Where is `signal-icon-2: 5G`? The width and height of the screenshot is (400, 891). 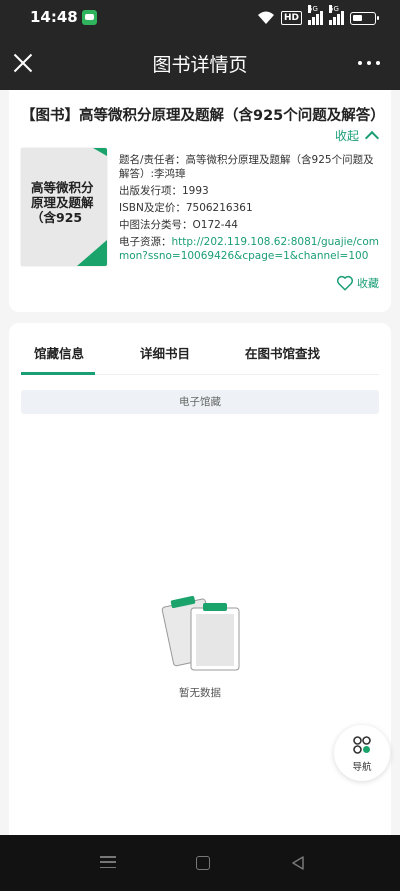 signal-icon-2: 5G is located at coordinates (336, 15).